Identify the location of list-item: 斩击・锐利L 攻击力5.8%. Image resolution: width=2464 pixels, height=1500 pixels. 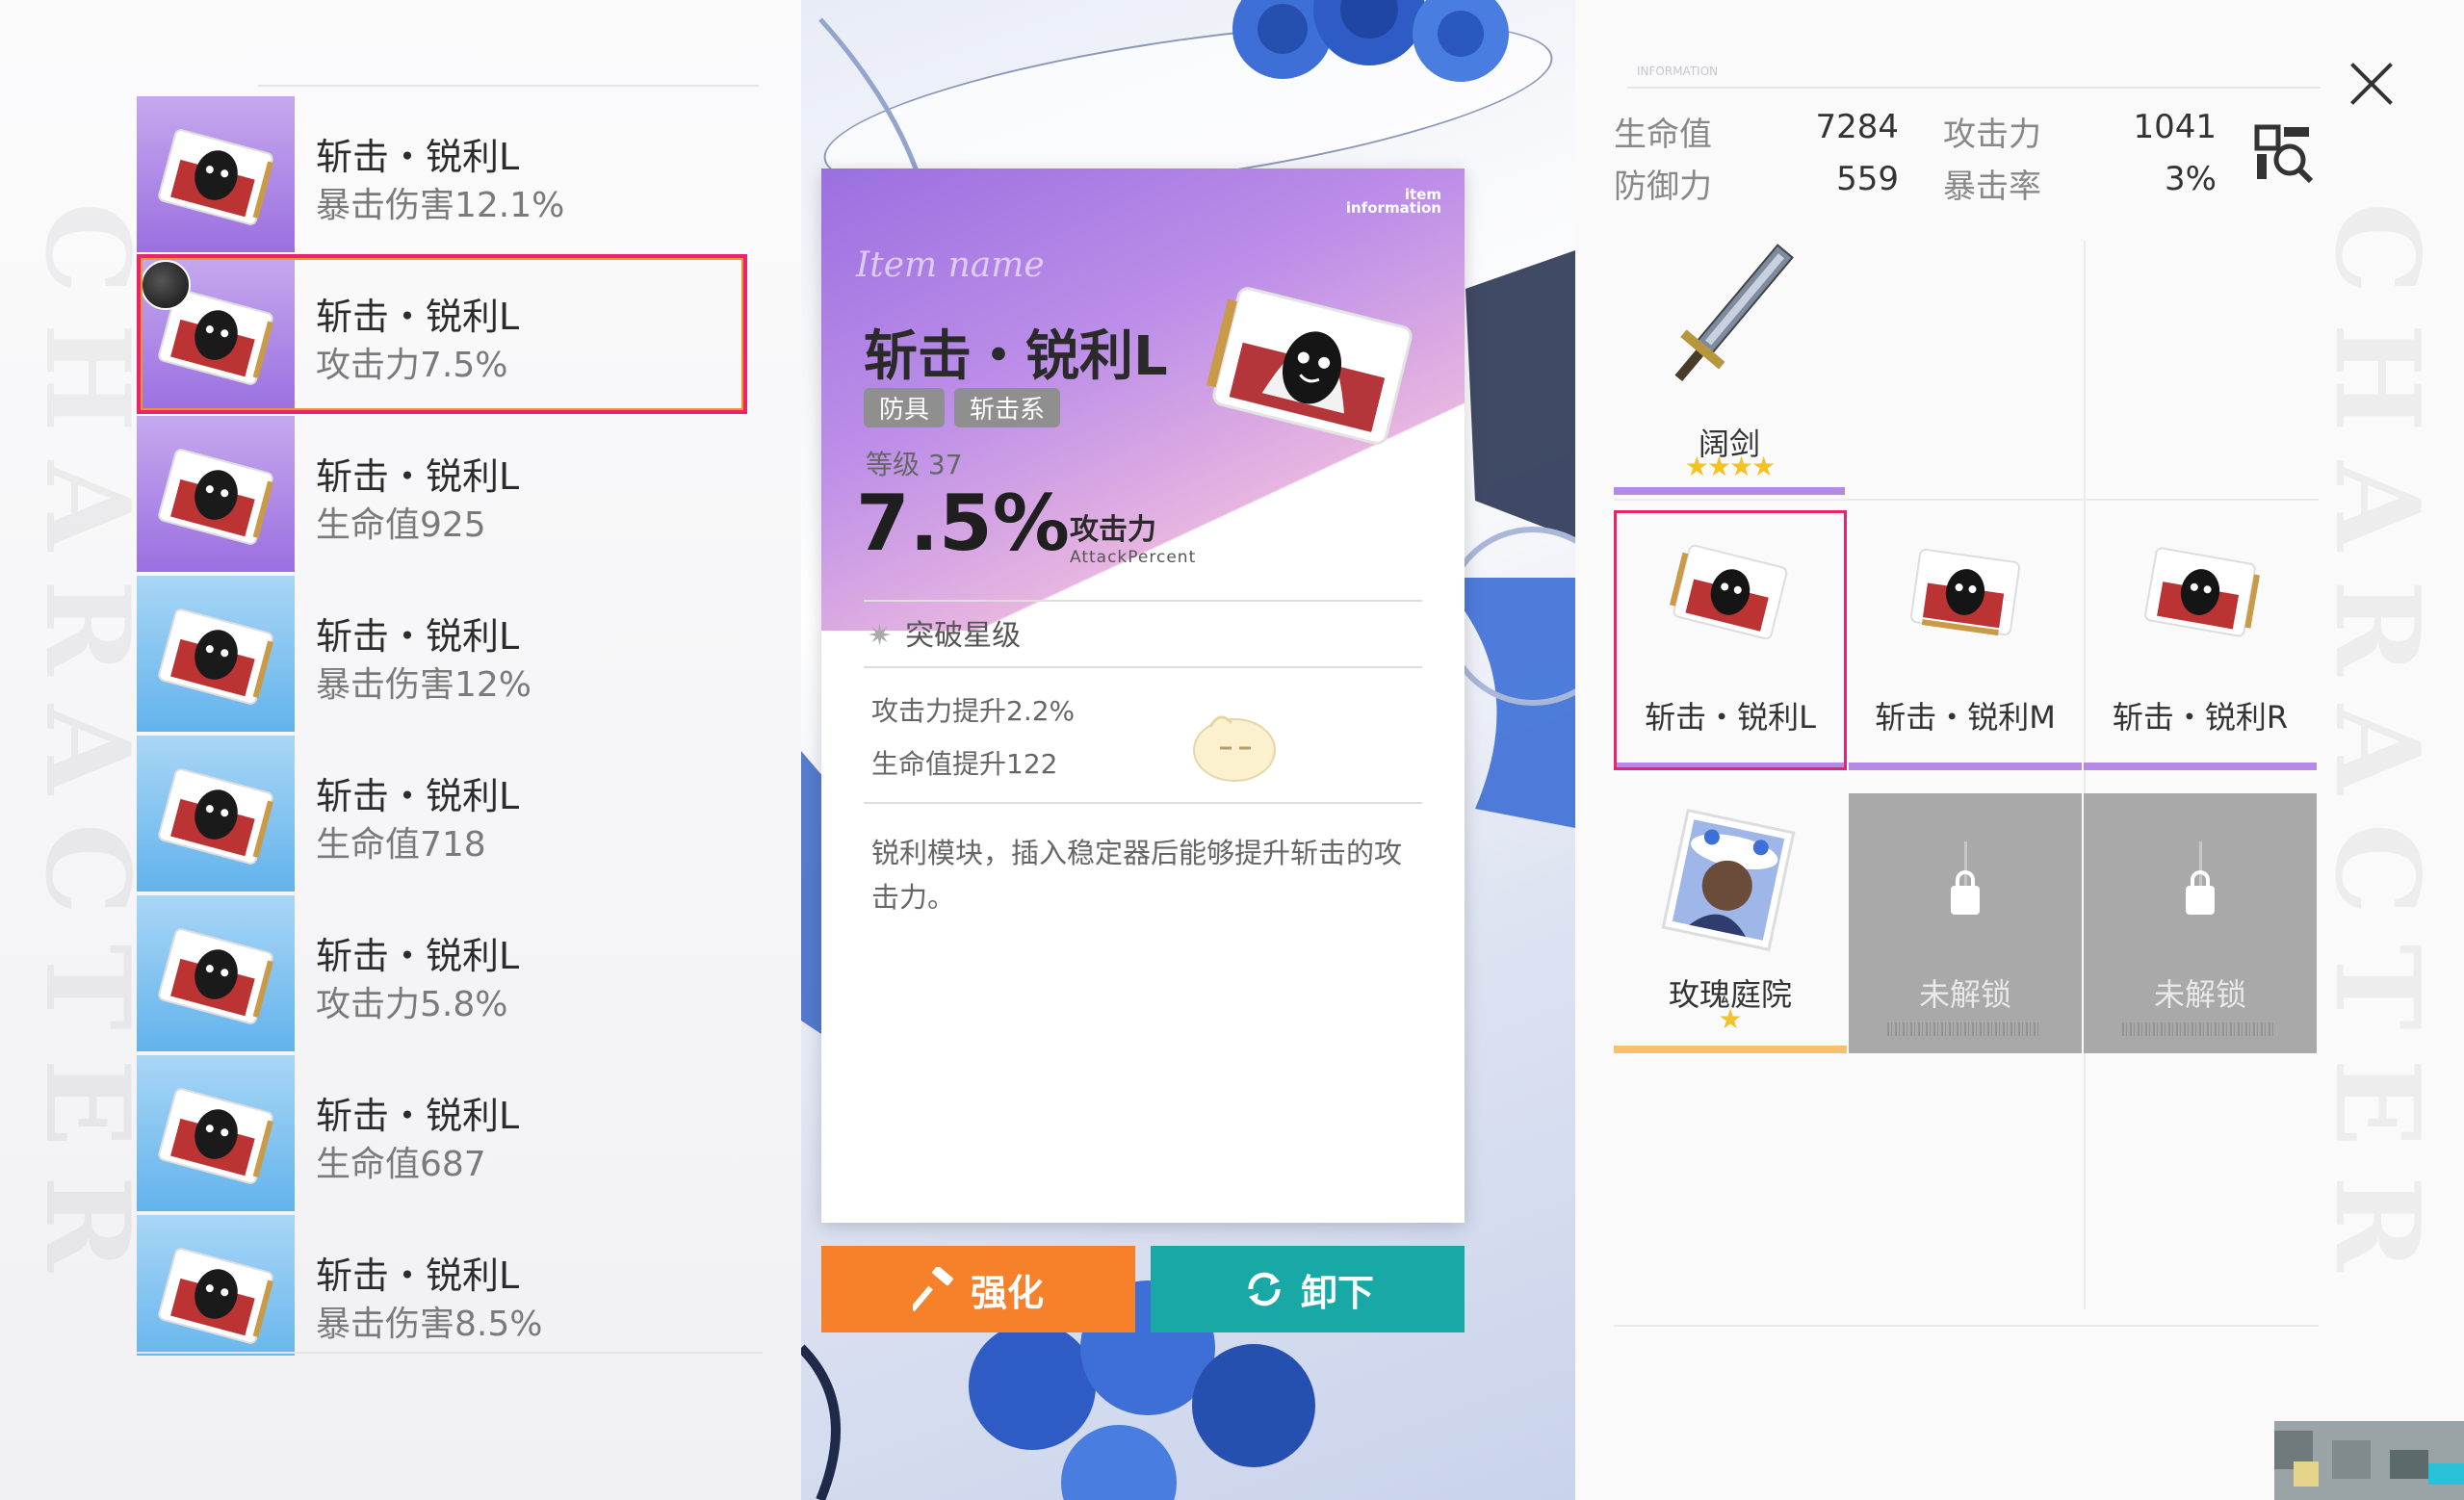
(445, 972).